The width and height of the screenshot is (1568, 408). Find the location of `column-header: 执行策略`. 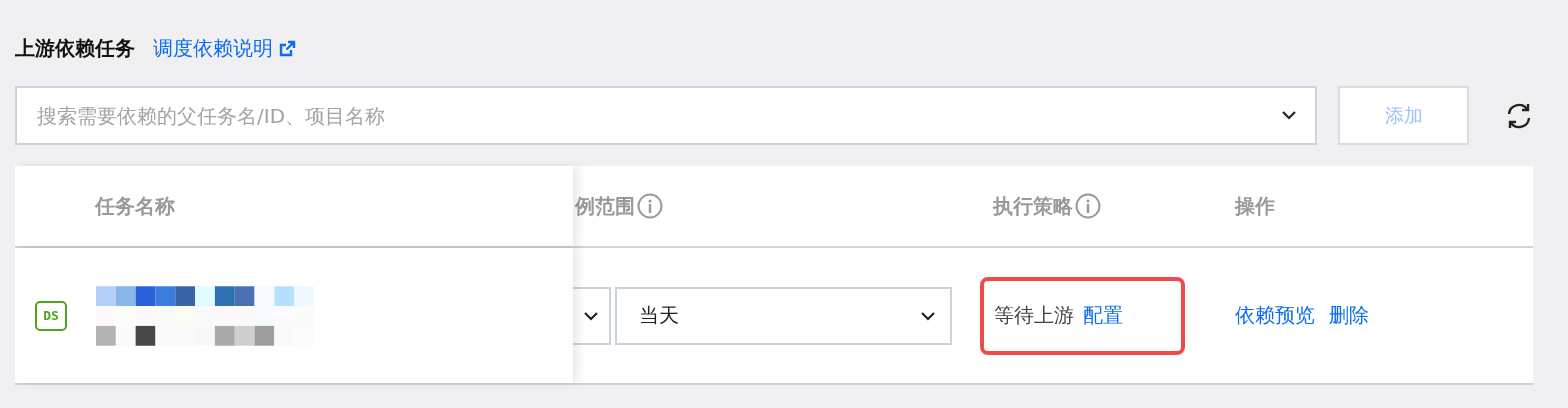

column-header: 执行策略 is located at coordinates (1047, 206).